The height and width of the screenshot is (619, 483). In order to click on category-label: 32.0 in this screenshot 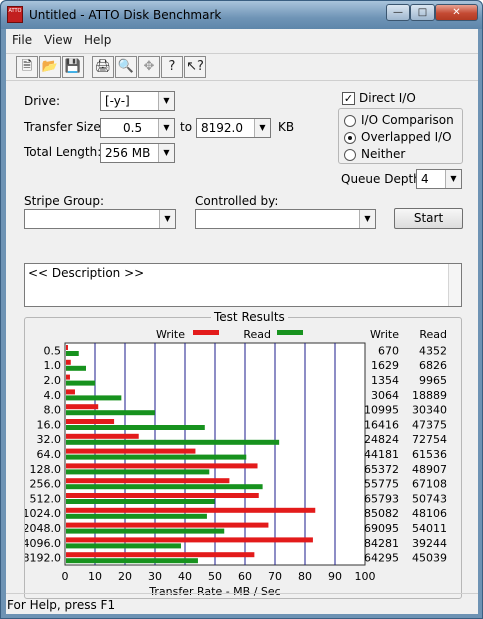, I will do `click(49, 439)`.